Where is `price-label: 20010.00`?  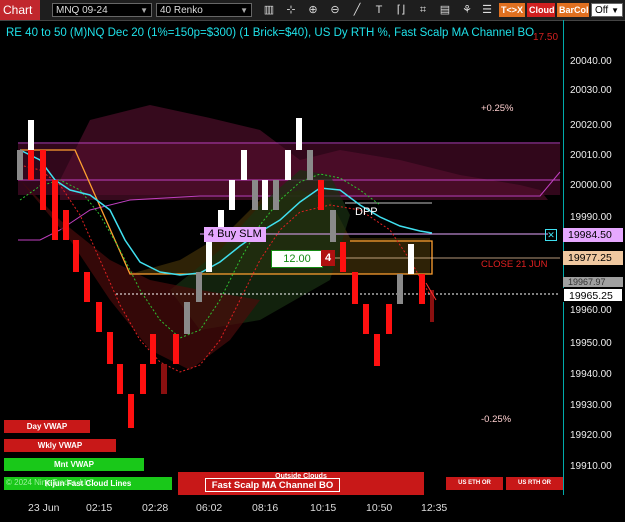
price-label: 20010.00 is located at coordinates (591, 155).